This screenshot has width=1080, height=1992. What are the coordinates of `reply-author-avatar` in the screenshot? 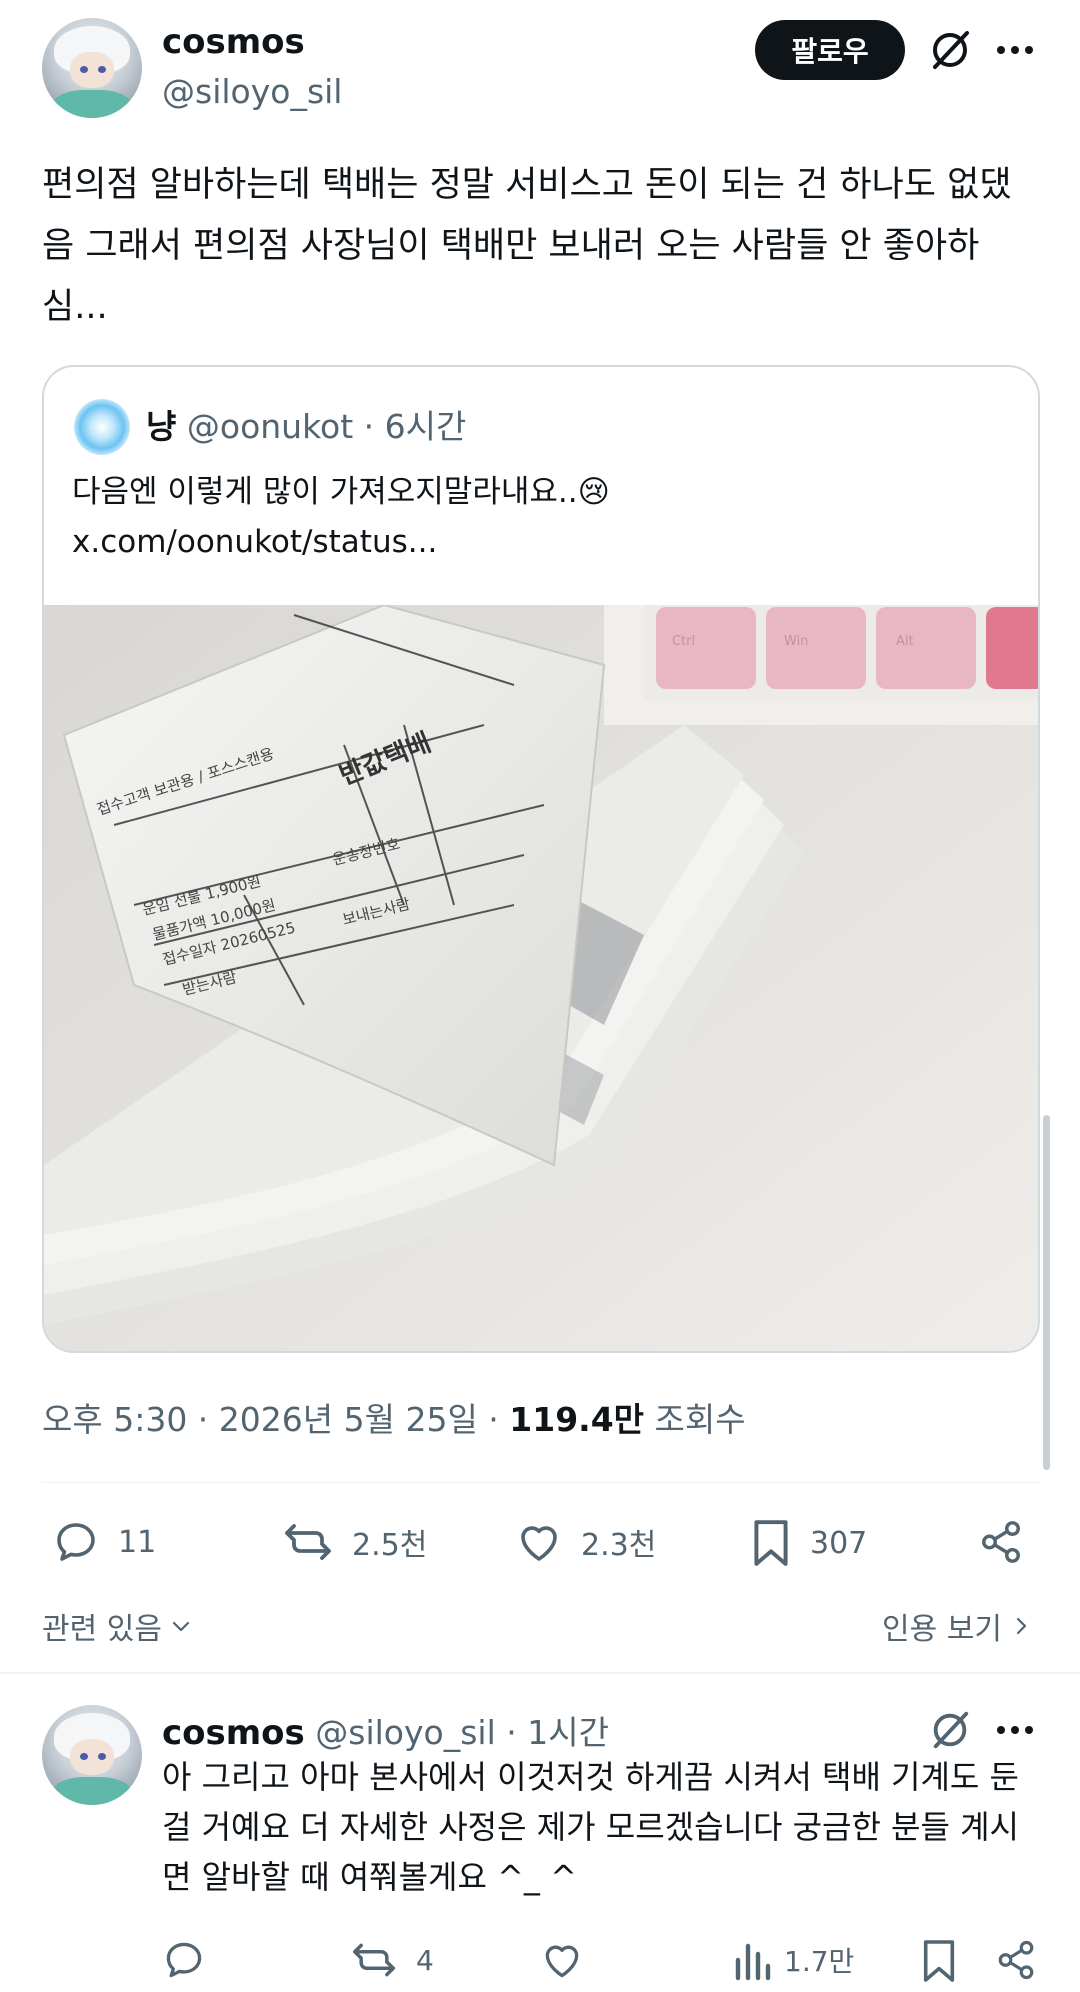 It's located at (92, 1755).